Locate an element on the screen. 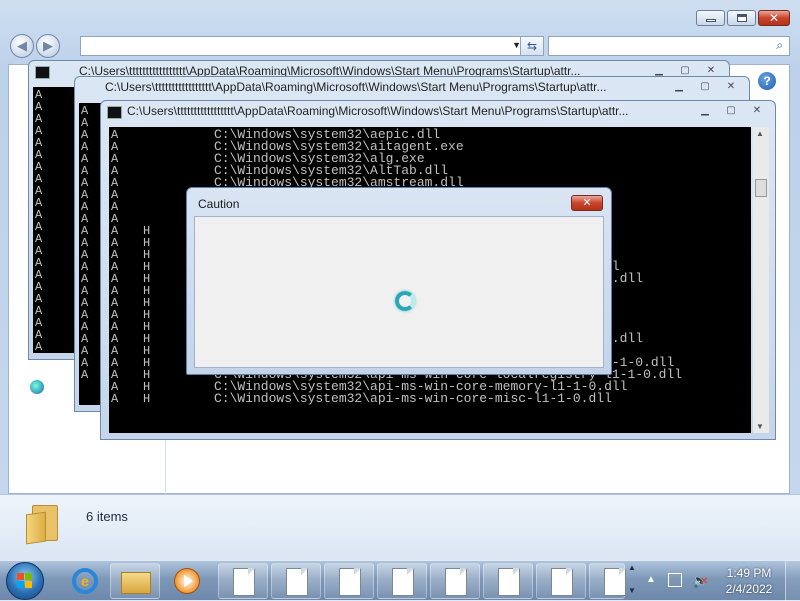 The width and height of the screenshot is (800, 601). minimize-button is located at coordinates (710, 18).